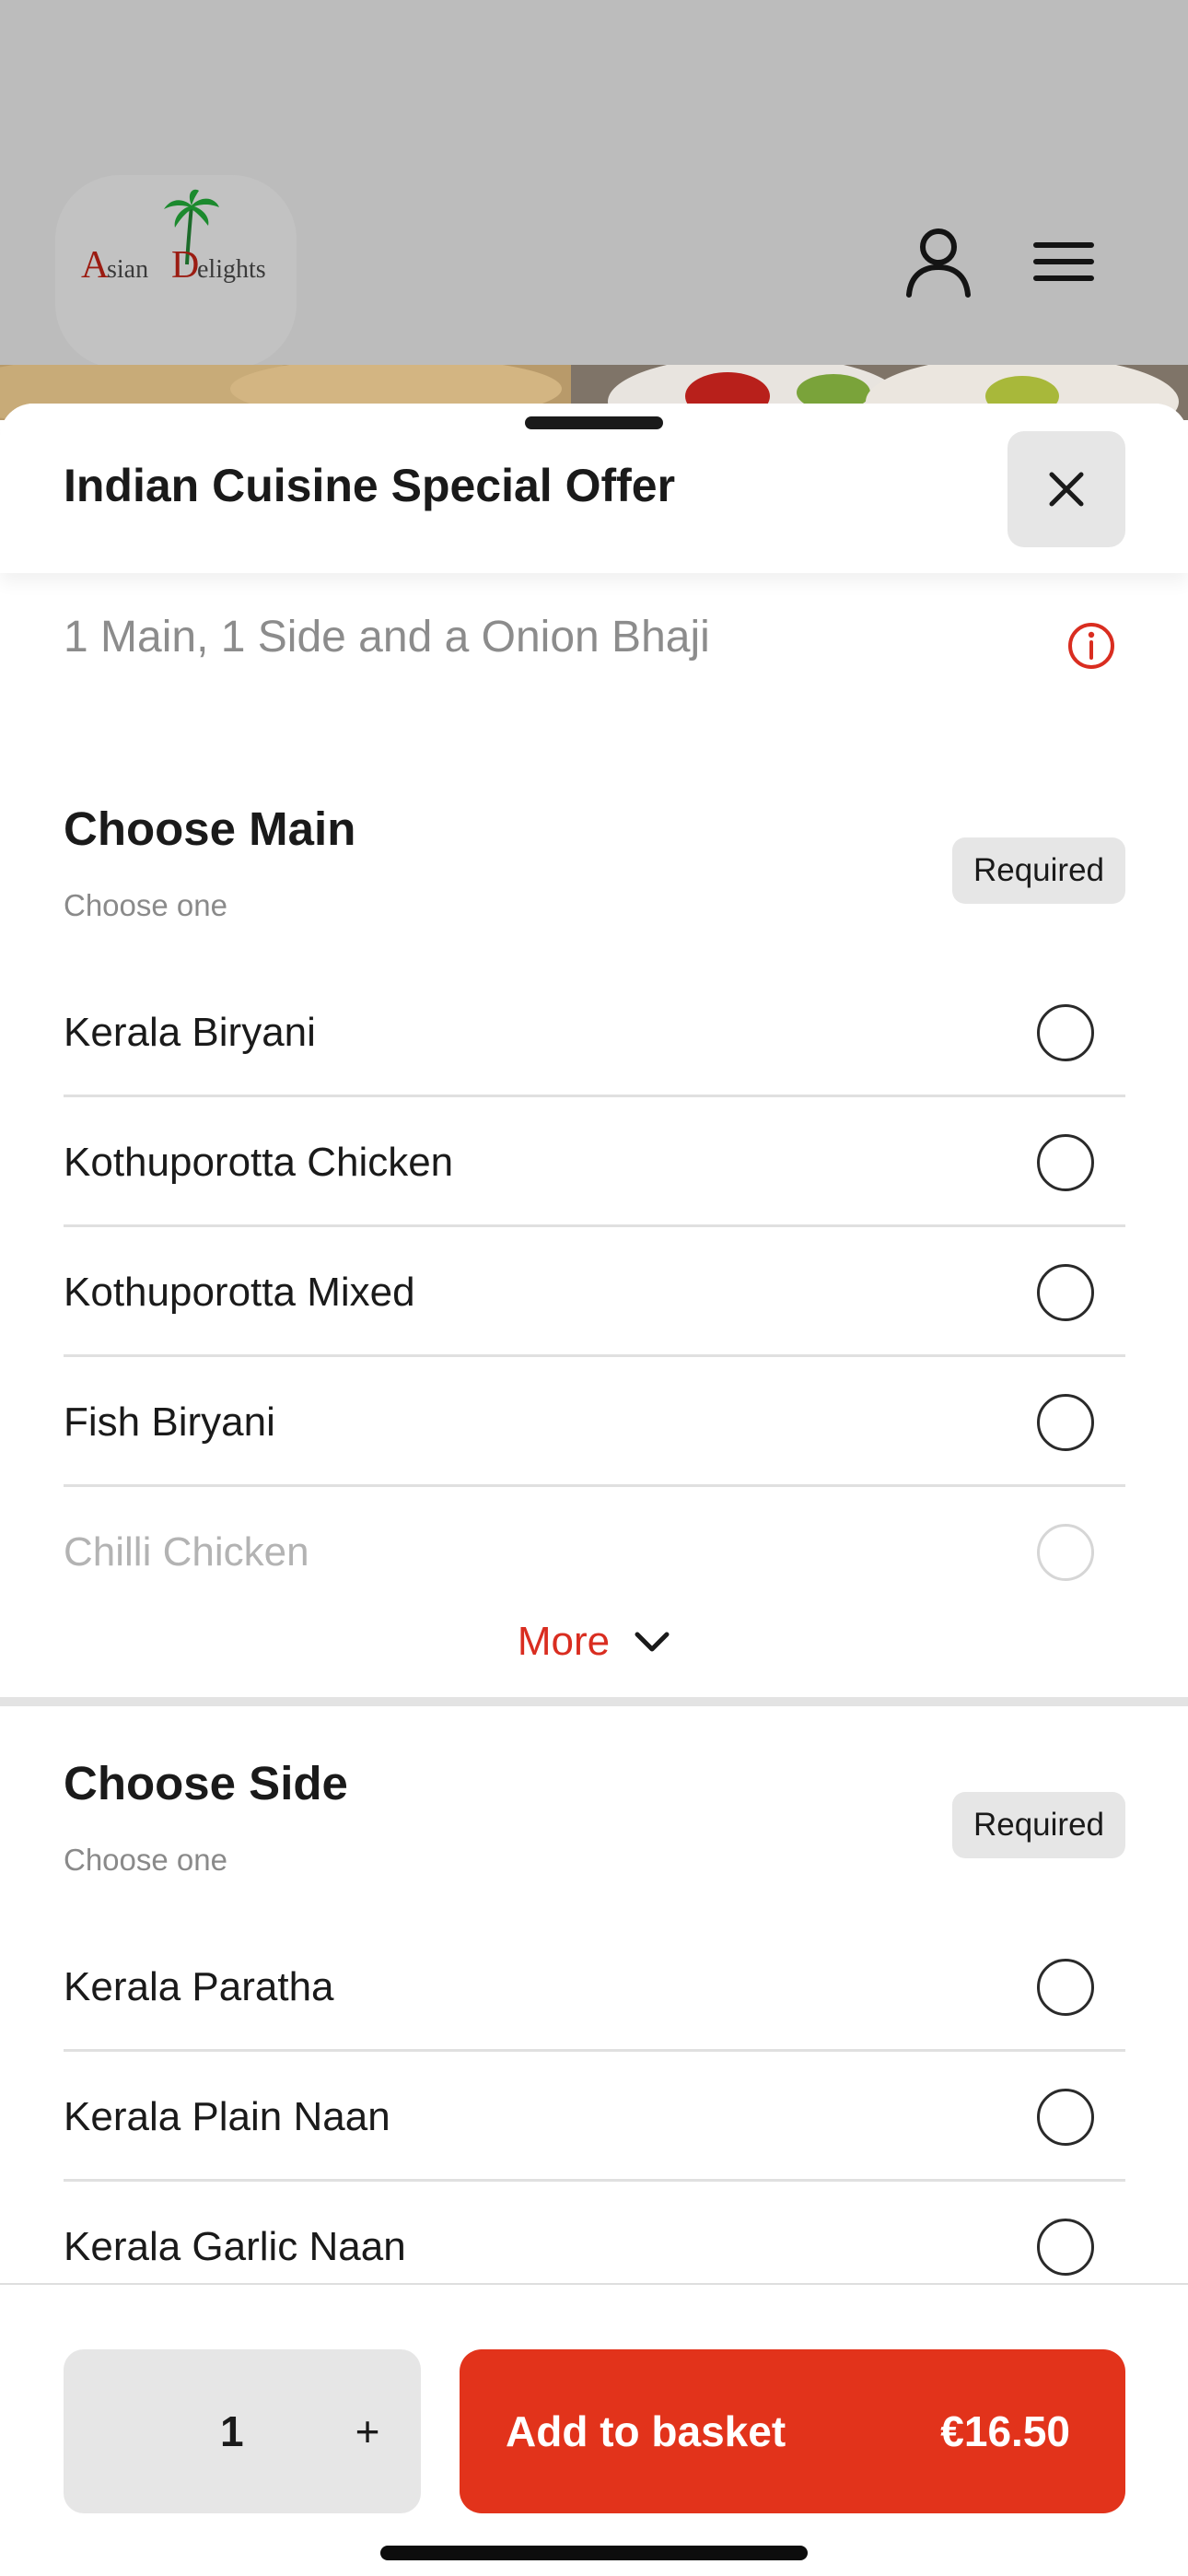 The image size is (1188, 2576). Describe the element at coordinates (239, 1292) in the screenshot. I see `option-name: Kothuporotta Mixed` at that location.